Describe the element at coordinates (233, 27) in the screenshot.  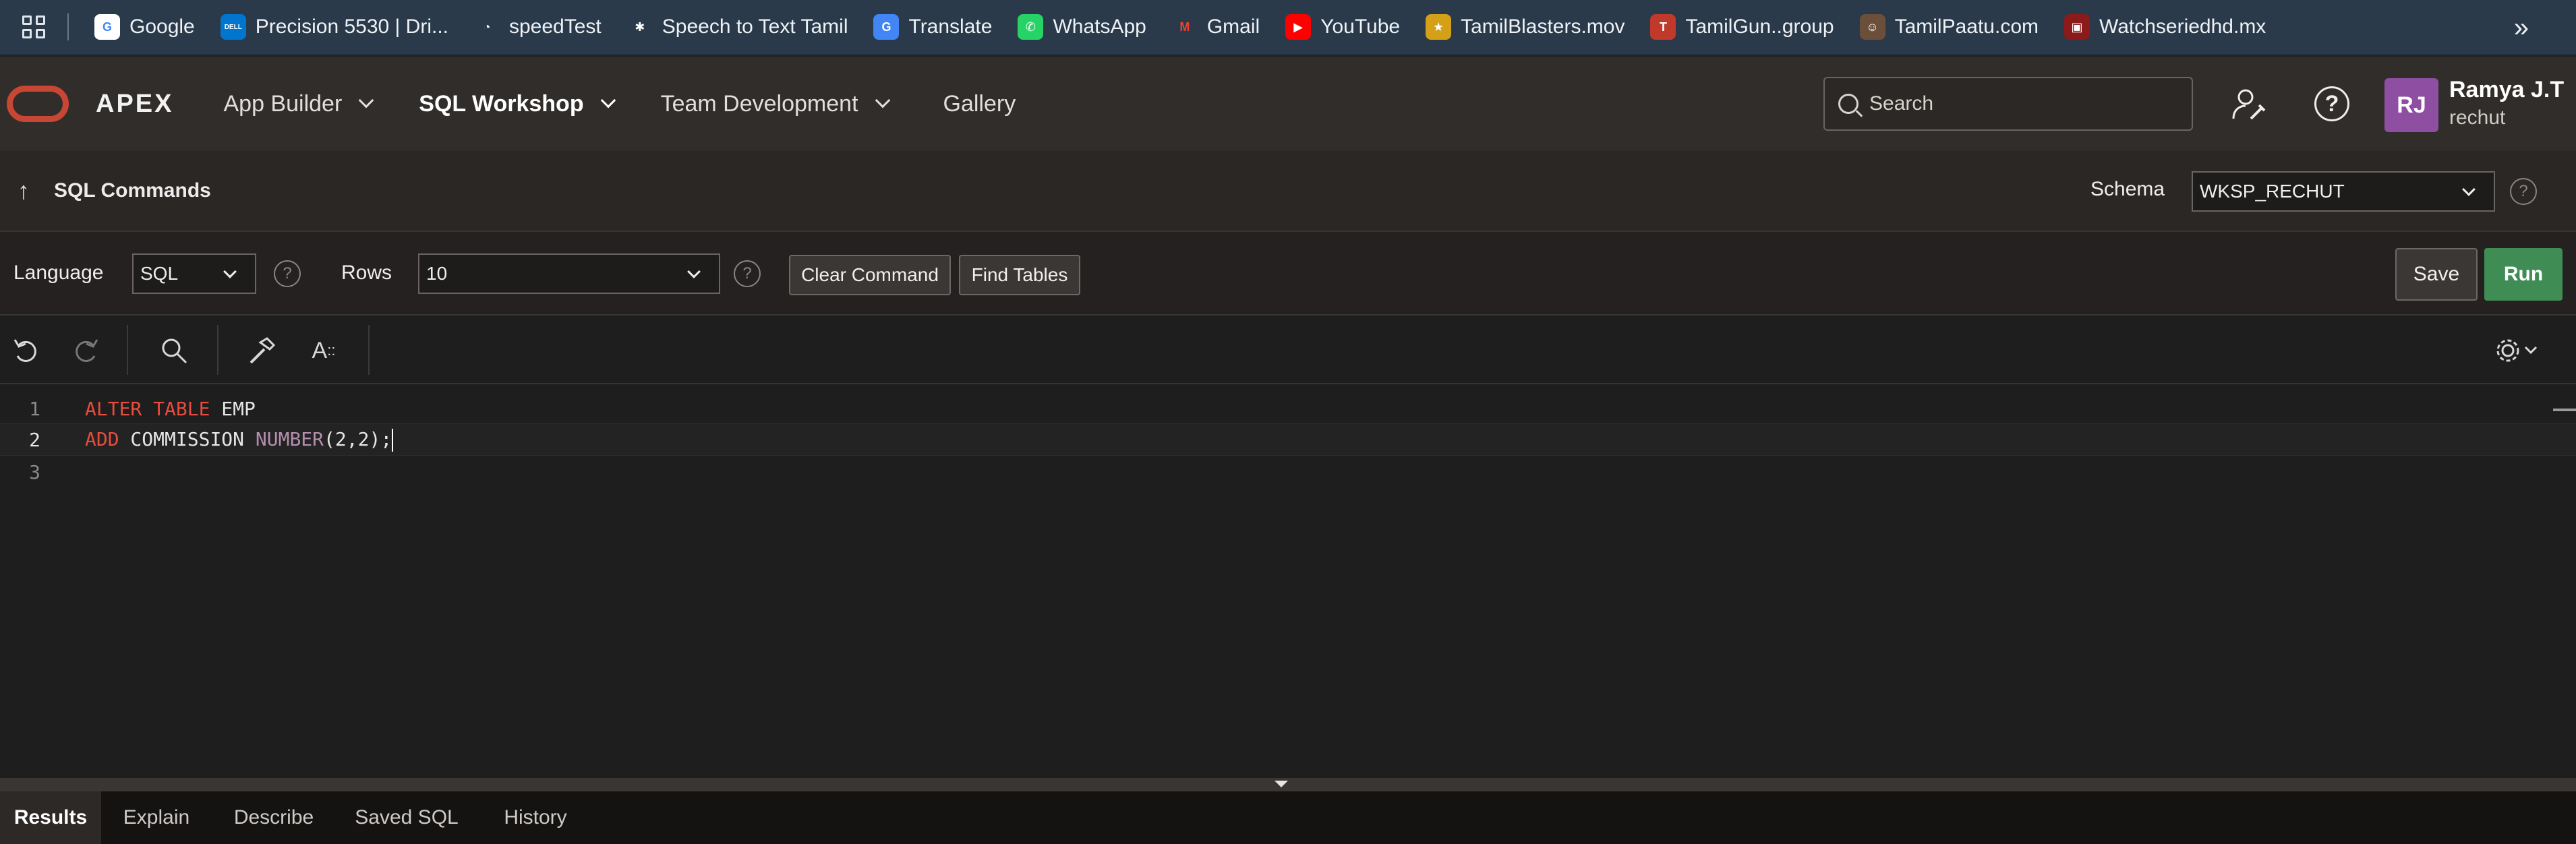
I see `dell-icon: DELL` at that location.